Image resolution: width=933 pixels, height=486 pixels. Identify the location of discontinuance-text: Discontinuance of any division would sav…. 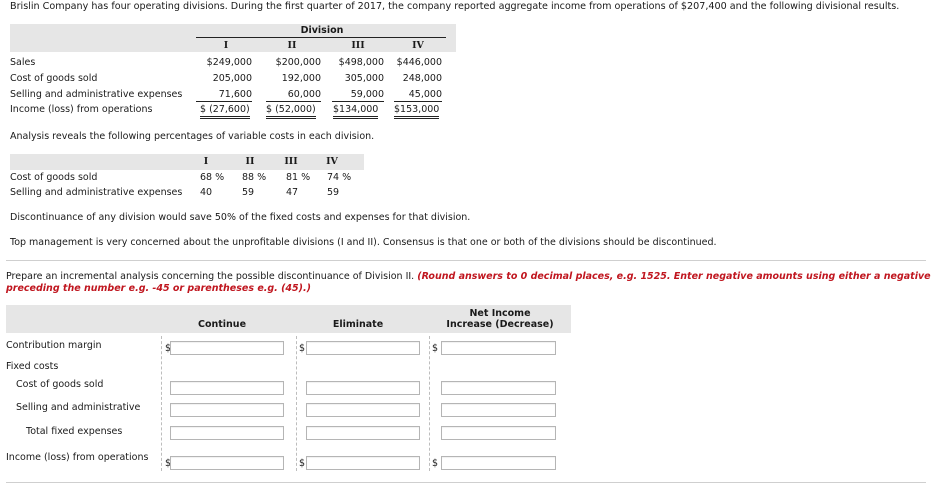
(240, 217).